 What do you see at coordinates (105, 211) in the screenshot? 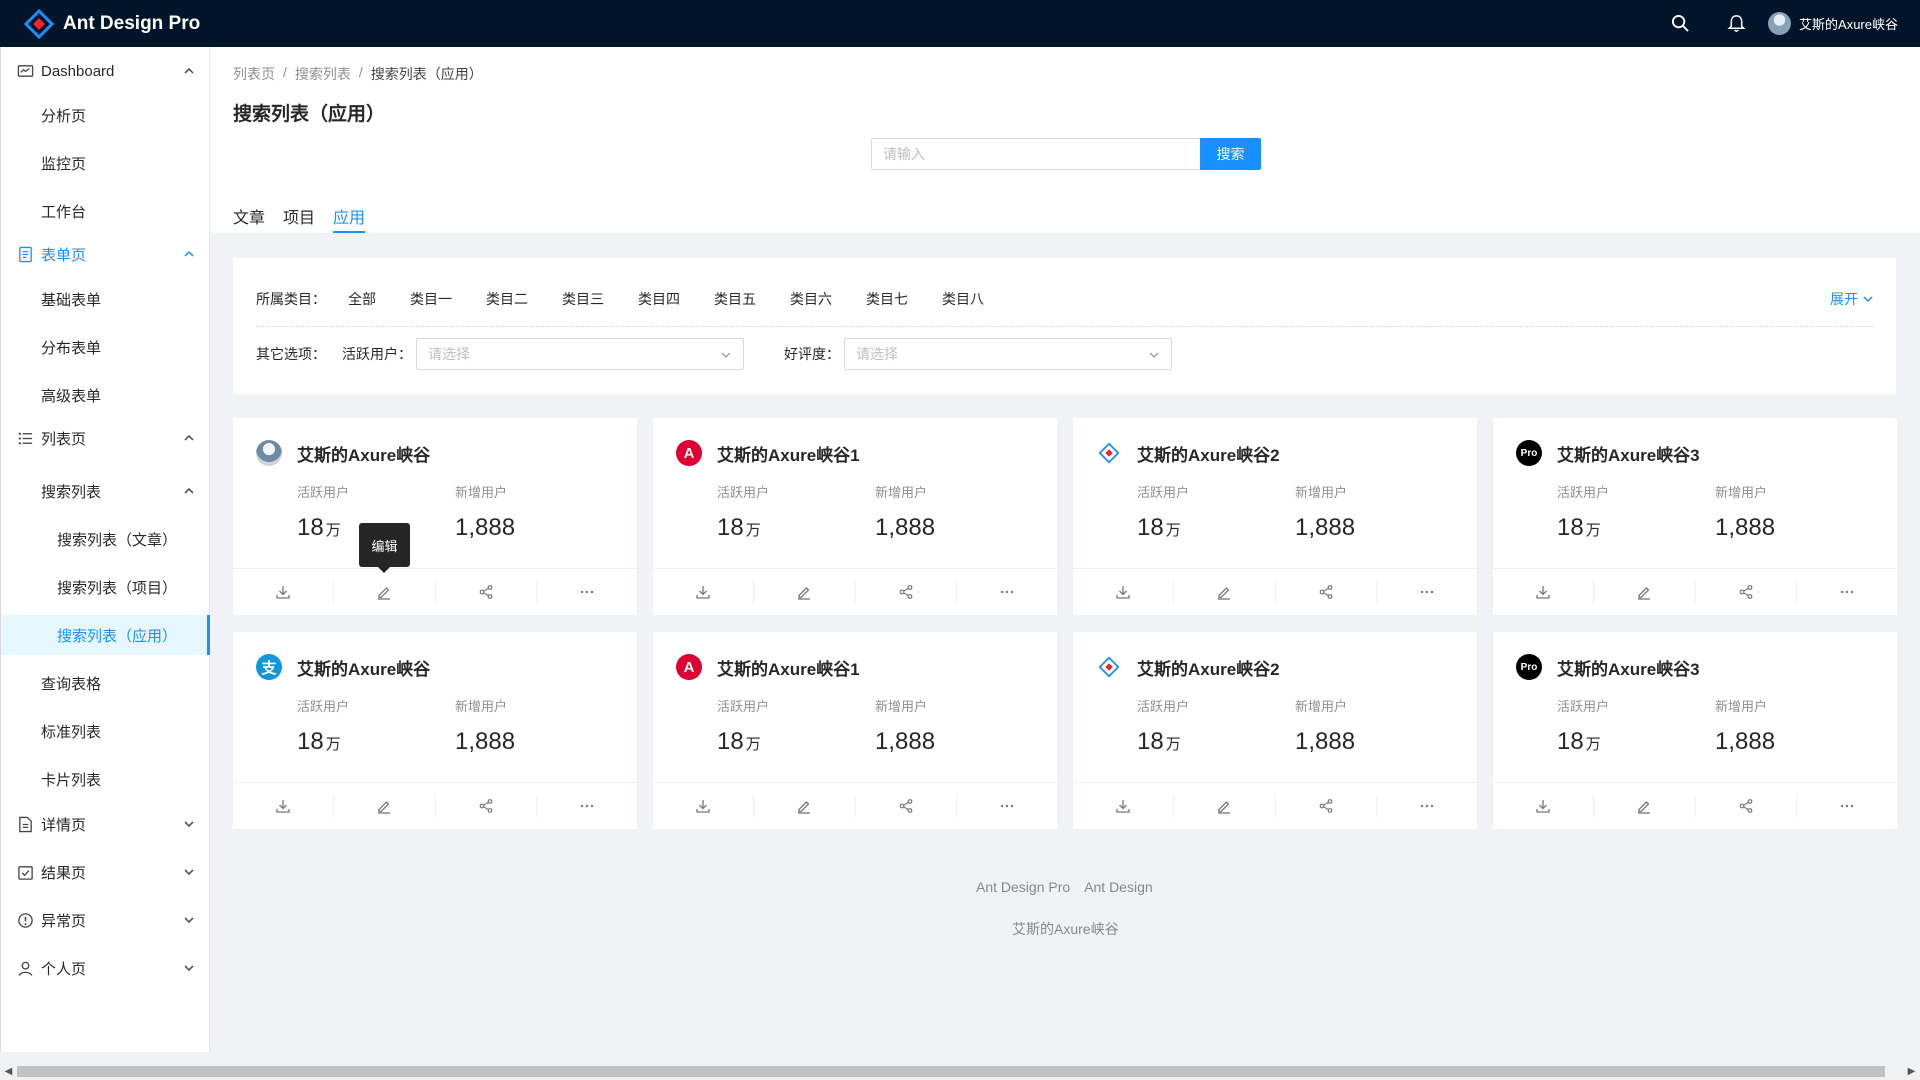
I see `sidebar-item-workplace: 工作台` at bounding box center [105, 211].